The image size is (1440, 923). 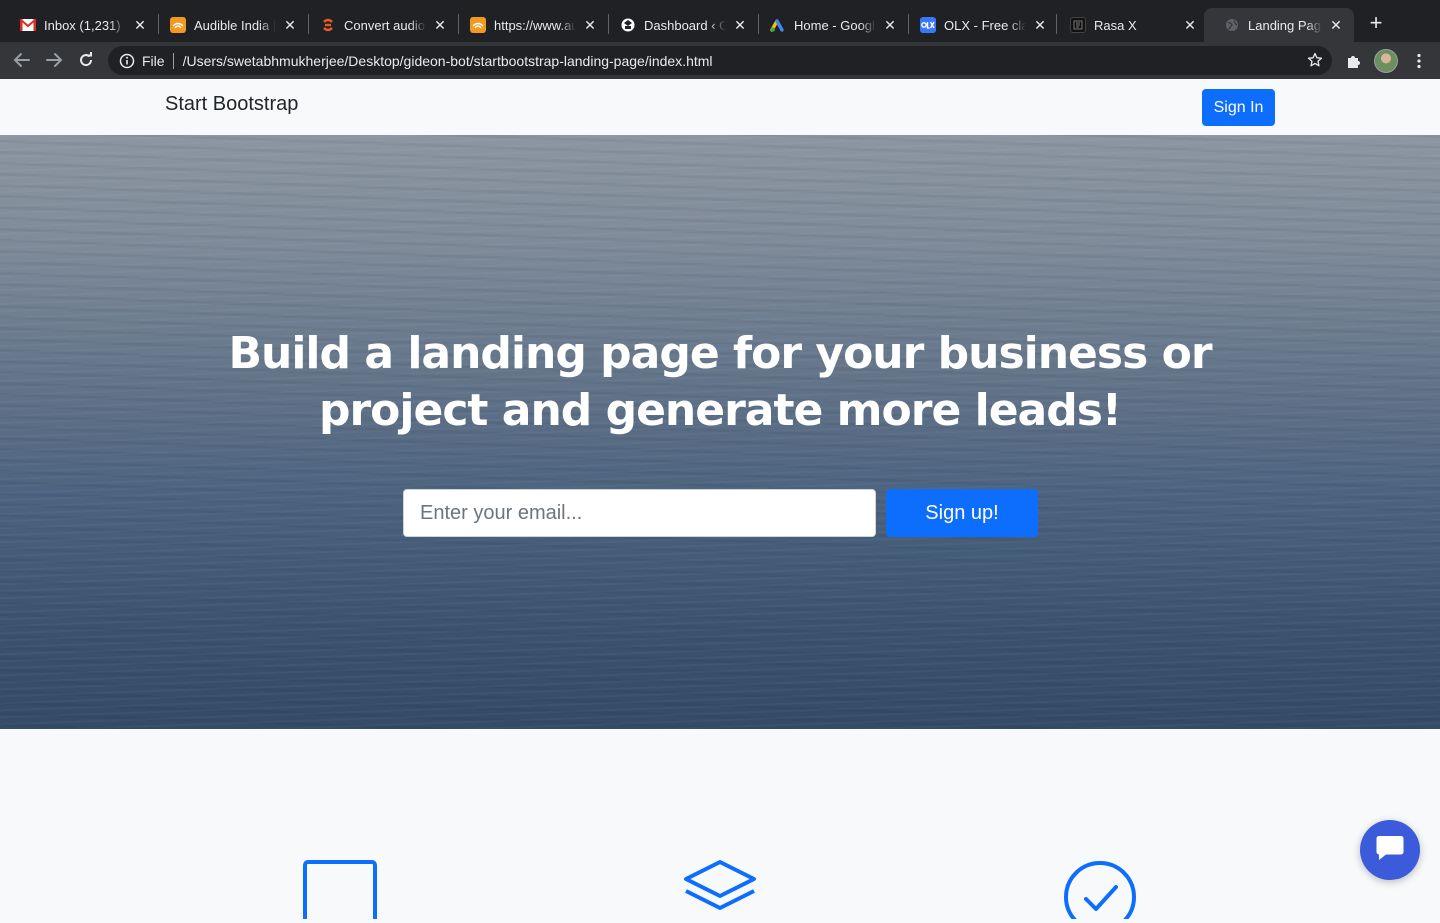 I want to click on info-icon, so click(x=127, y=61).